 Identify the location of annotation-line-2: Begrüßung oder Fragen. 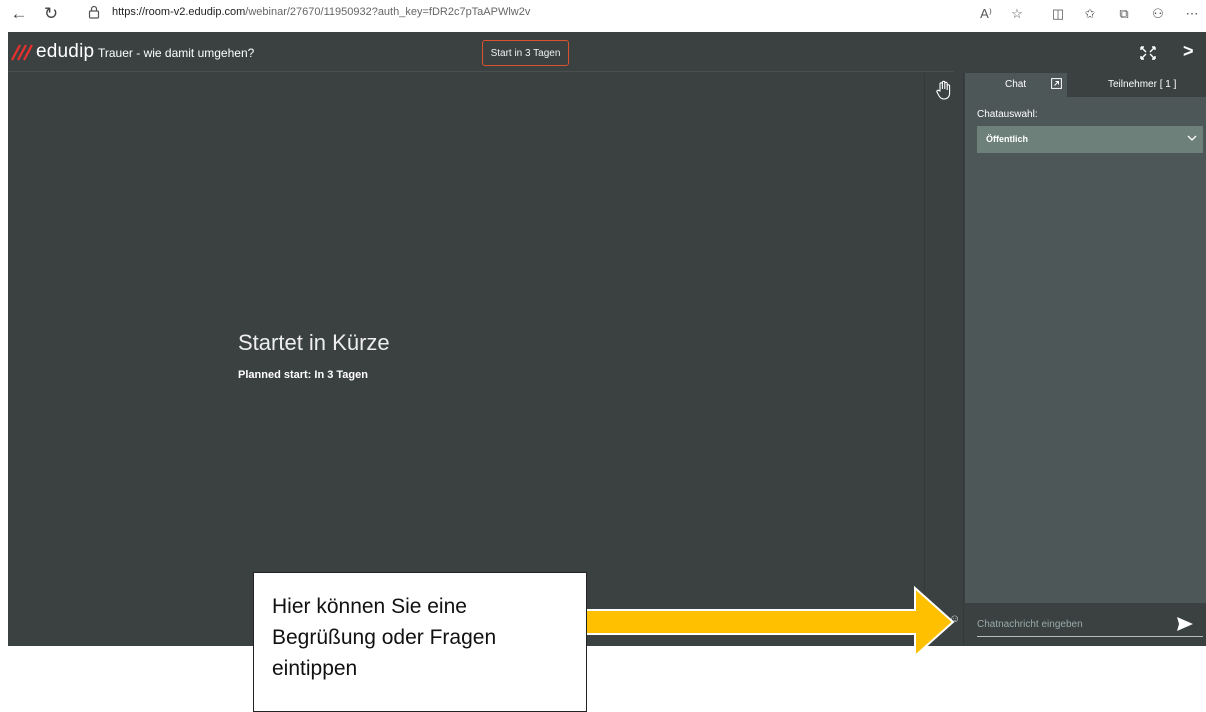
(384, 637).